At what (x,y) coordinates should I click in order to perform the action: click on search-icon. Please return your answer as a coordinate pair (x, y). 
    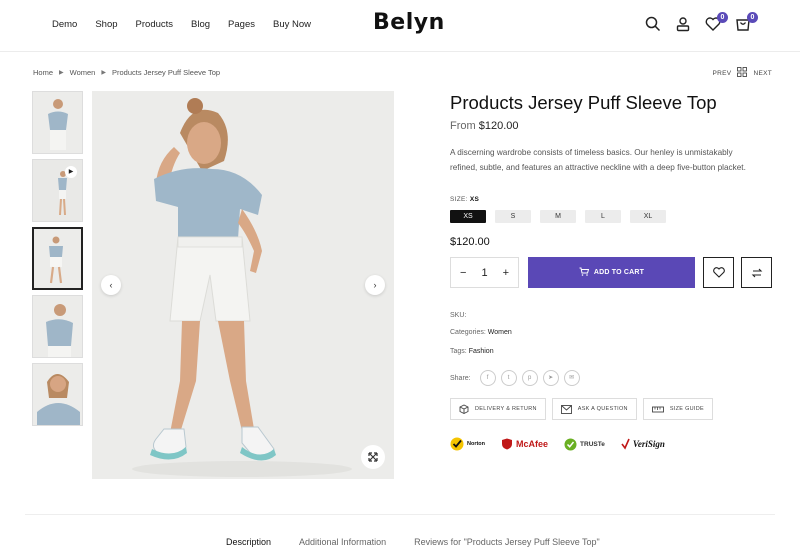
    Looking at the image, I should click on (653, 24).